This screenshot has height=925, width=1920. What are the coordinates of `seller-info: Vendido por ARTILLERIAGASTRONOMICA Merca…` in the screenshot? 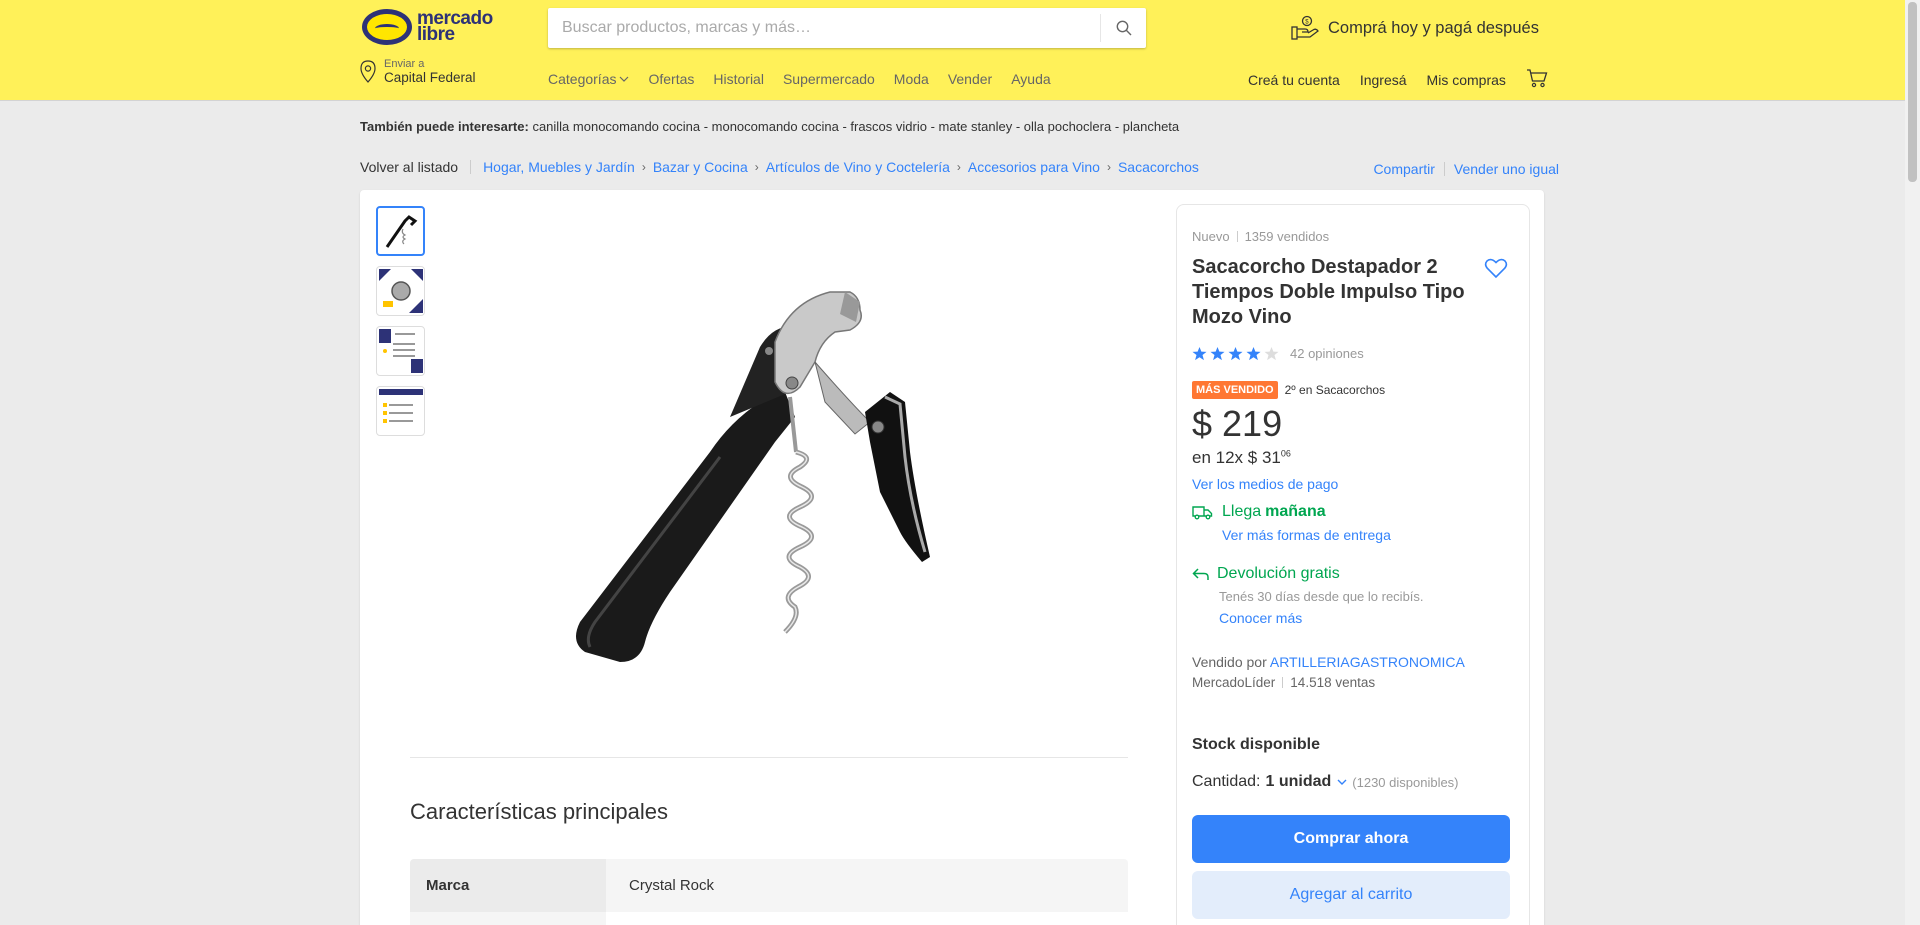 It's located at (1328, 672).